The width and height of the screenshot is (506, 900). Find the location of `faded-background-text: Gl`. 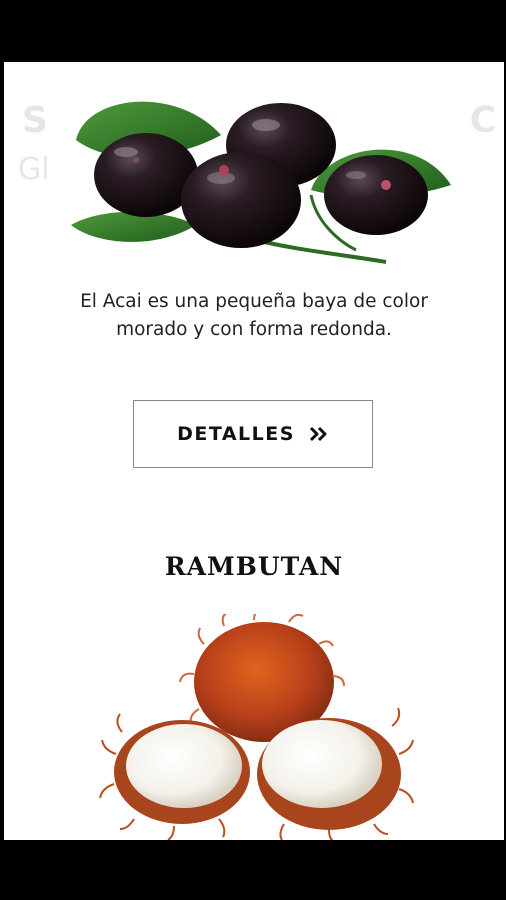

faded-background-text: Gl is located at coordinates (34, 169).